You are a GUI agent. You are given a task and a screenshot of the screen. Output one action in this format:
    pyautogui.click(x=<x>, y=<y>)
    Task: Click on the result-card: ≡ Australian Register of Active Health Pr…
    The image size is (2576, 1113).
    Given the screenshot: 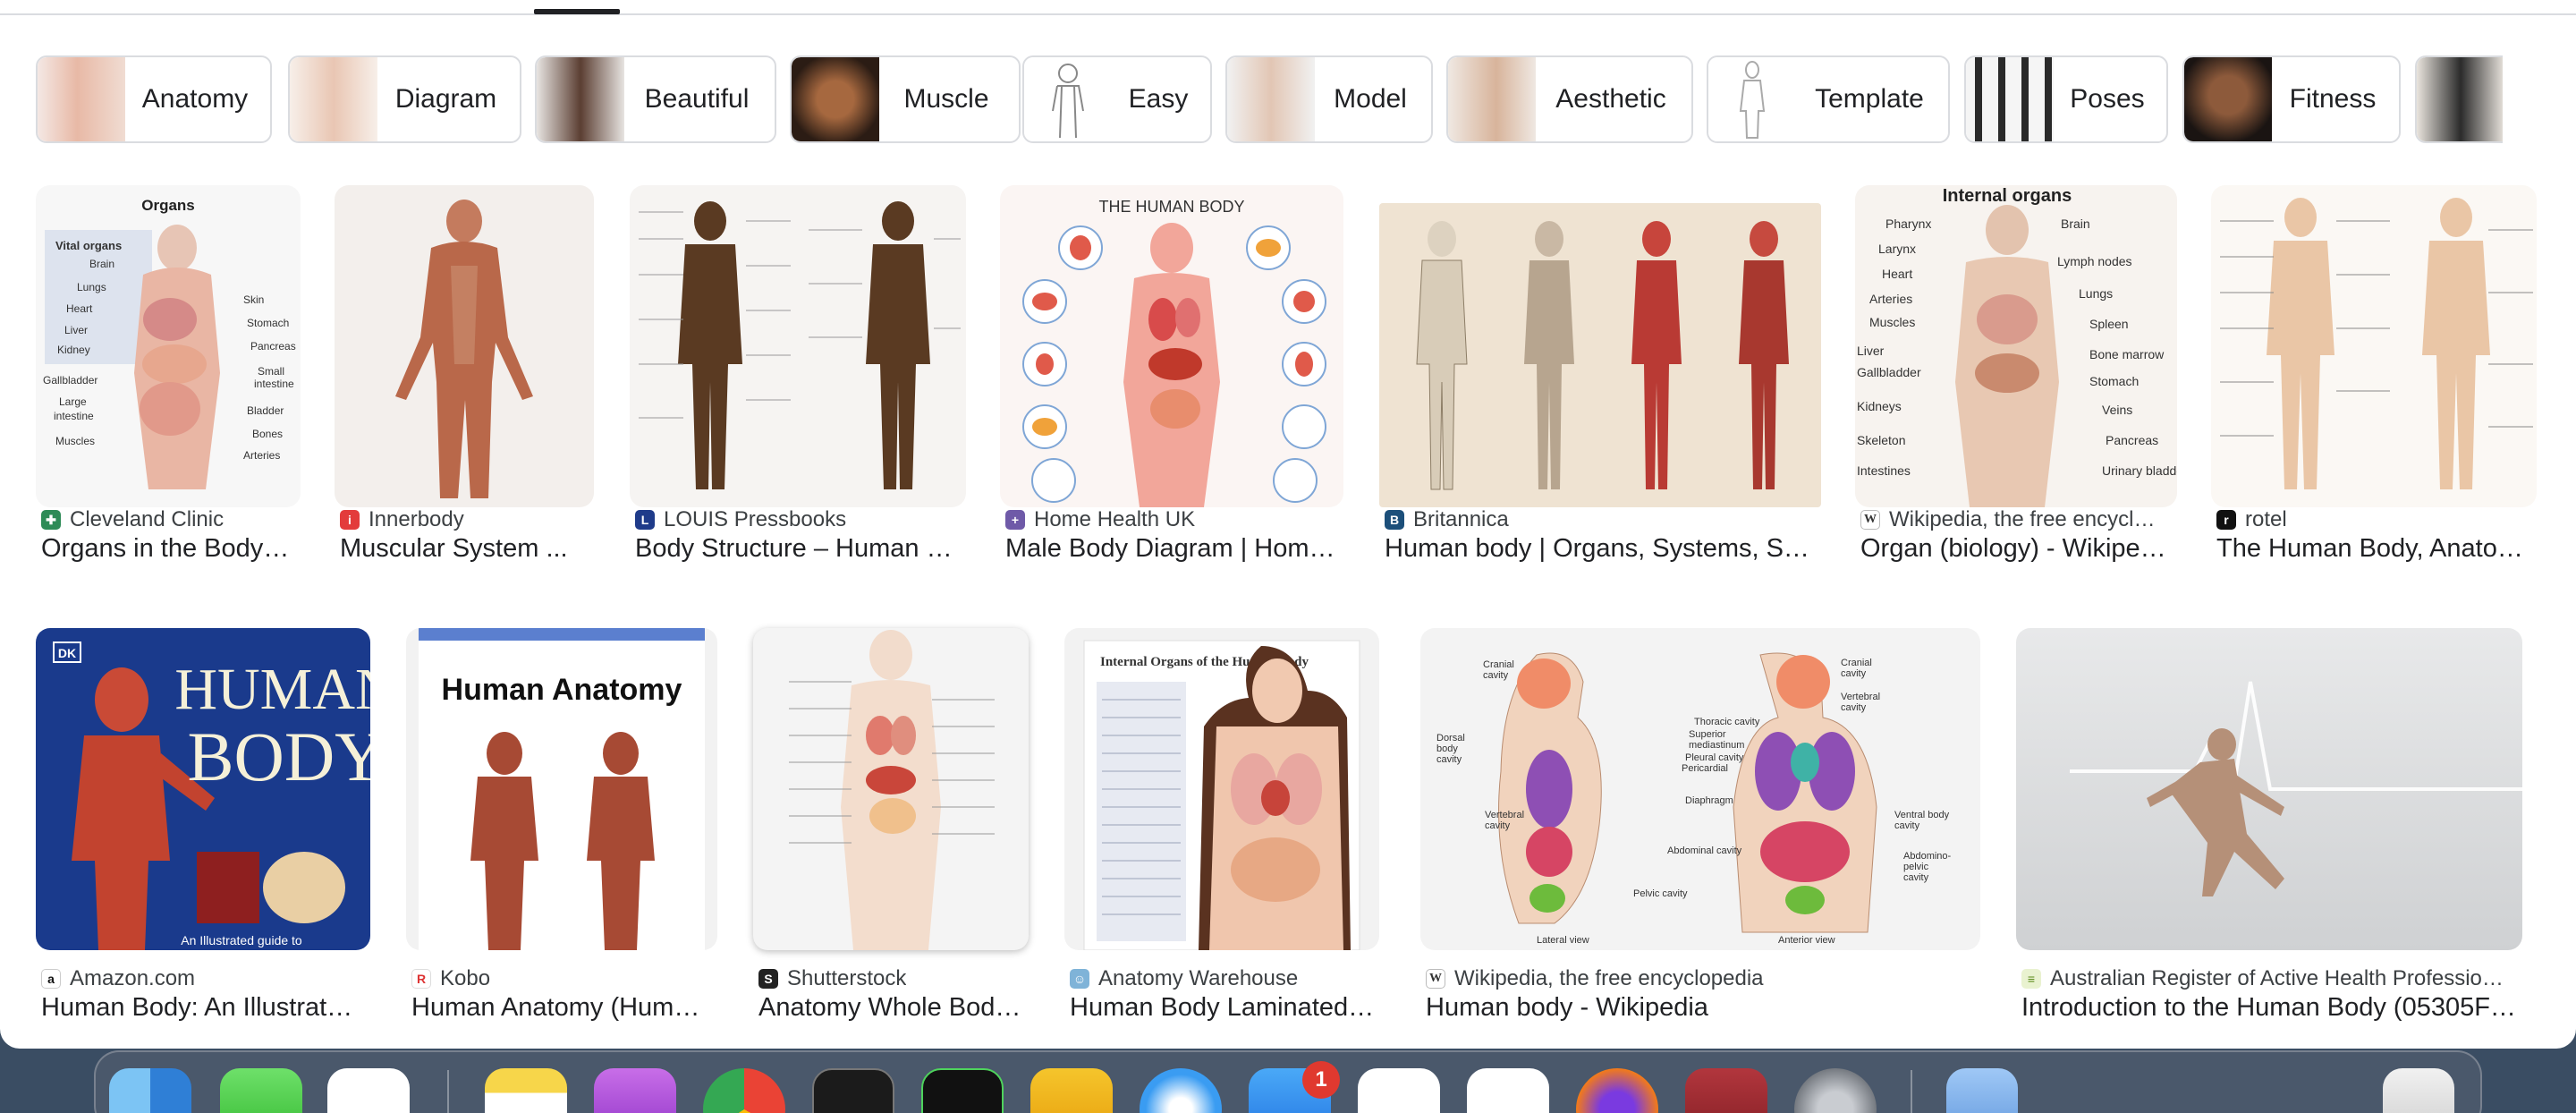 What is the action you would take?
    pyautogui.click(x=2280, y=834)
    